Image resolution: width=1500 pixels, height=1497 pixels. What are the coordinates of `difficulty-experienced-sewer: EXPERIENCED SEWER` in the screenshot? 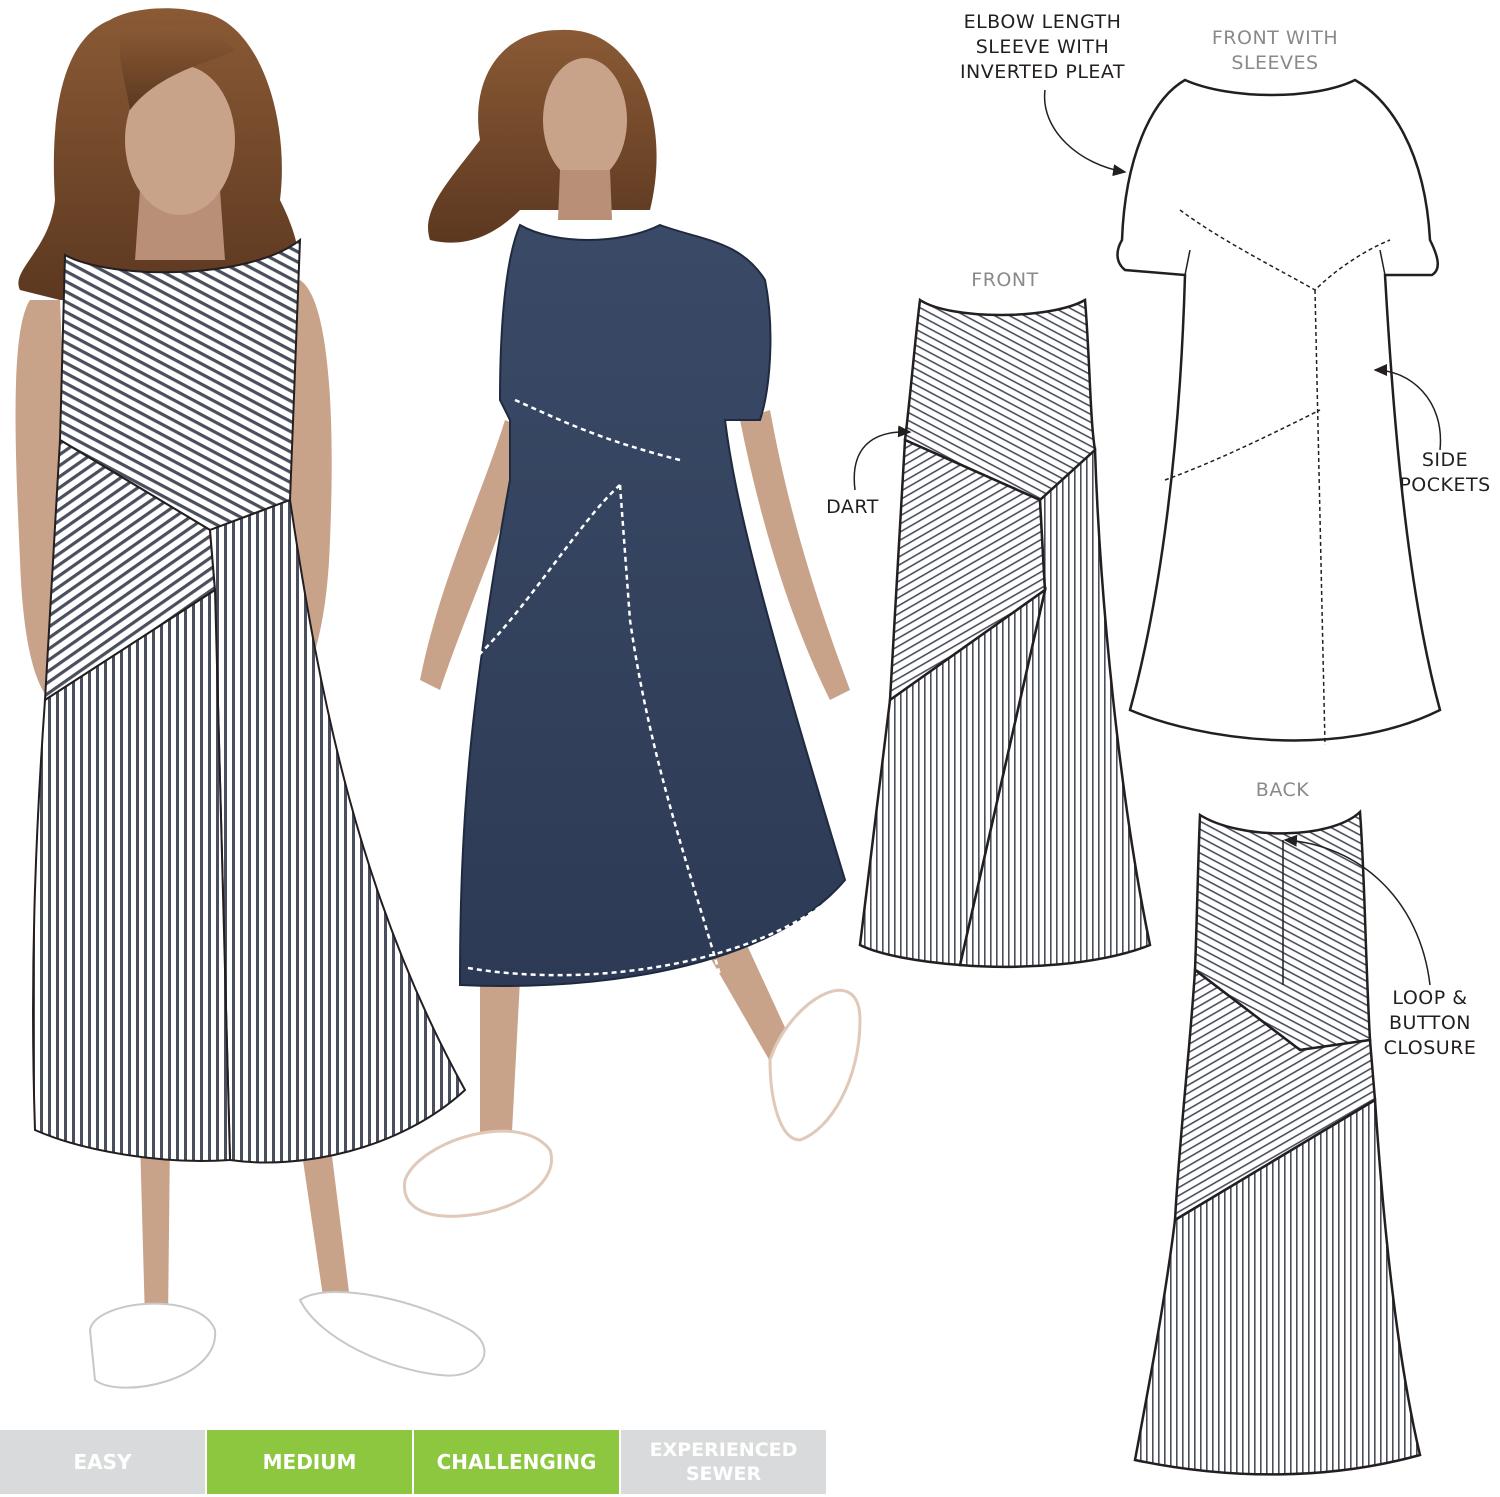 It's located at (723, 1462).